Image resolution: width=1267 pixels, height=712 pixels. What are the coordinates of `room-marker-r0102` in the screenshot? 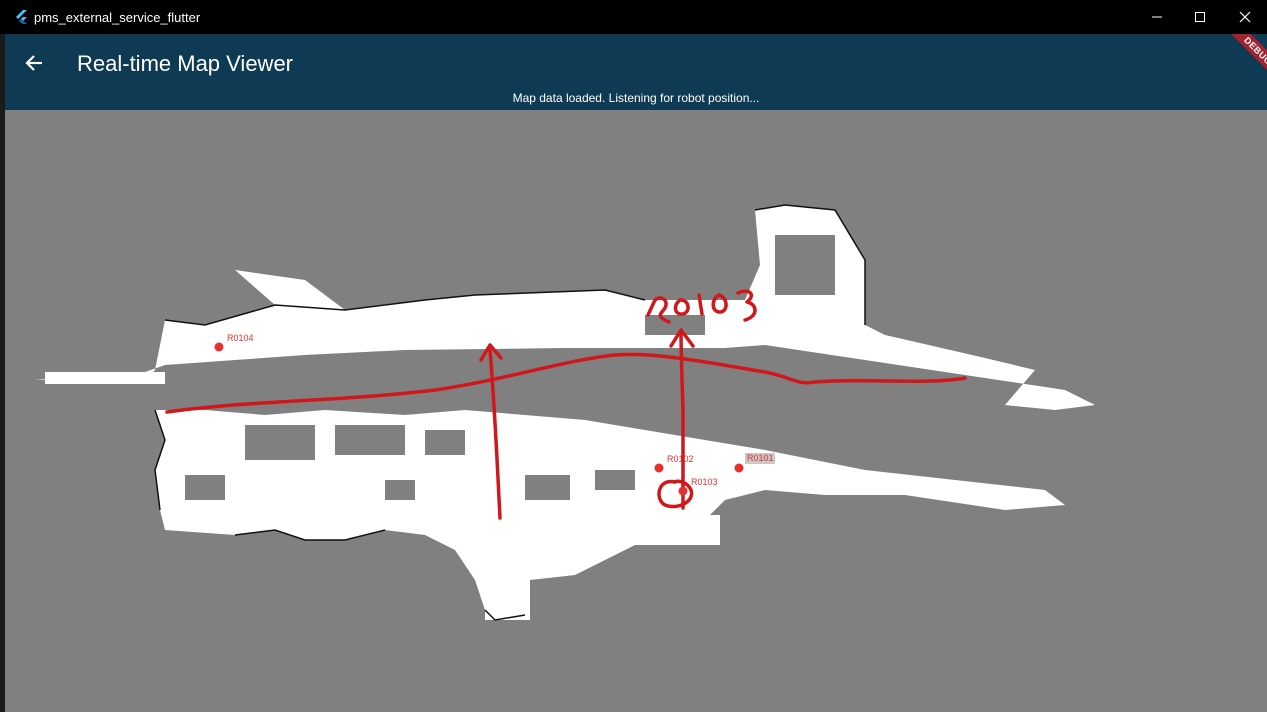 It's located at (659, 468).